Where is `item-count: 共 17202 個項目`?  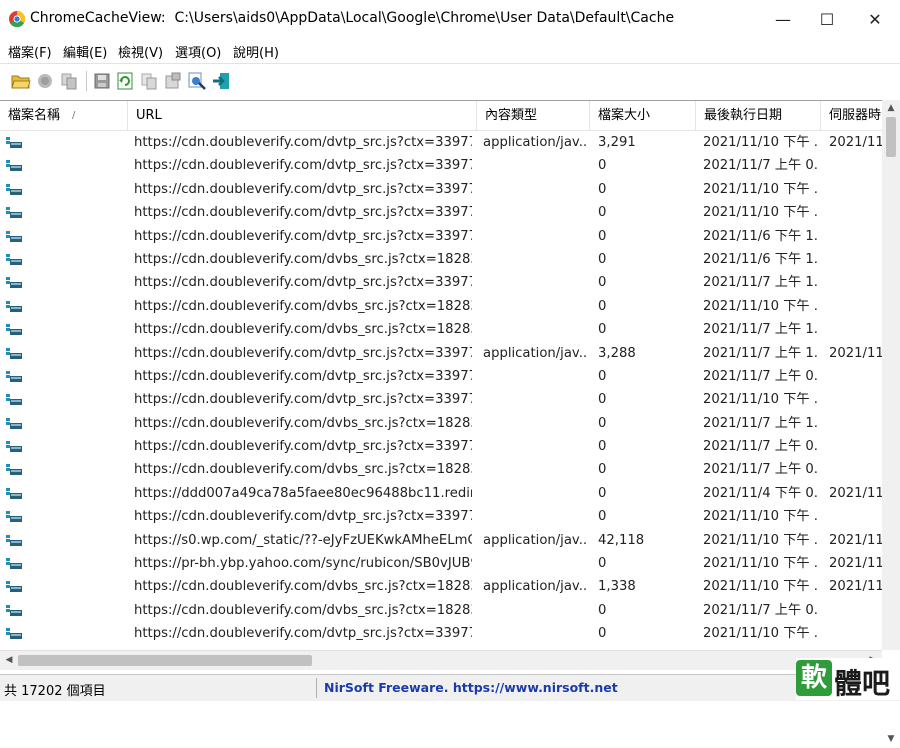
item-count: 共 17202 個項目 is located at coordinates (55, 691).